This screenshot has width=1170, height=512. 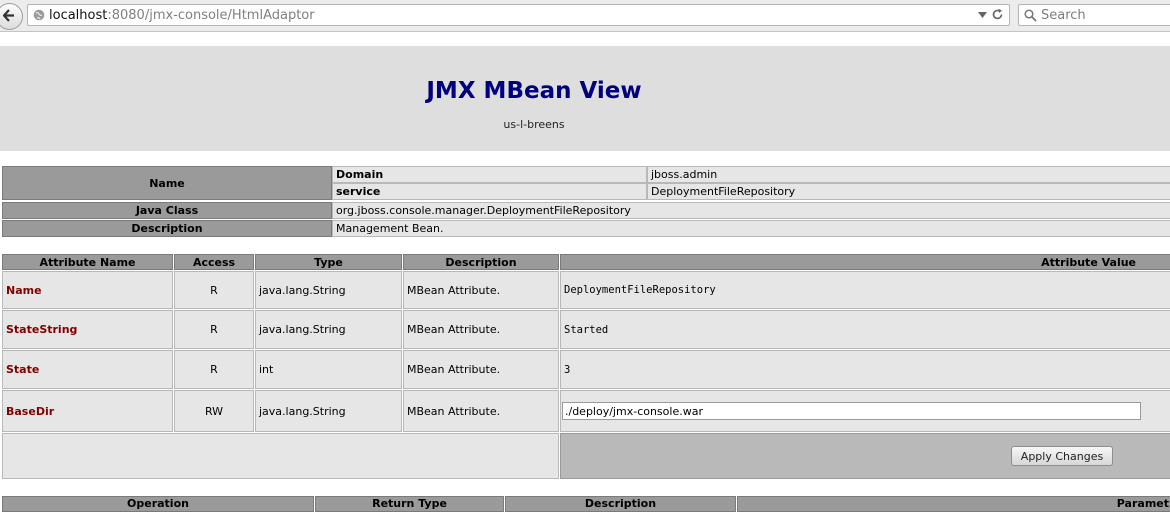 What do you see at coordinates (865, 290) in the screenshot?
I see `attr-value-cell: DeploymentFileRepository` at bounding box center [865, 290].